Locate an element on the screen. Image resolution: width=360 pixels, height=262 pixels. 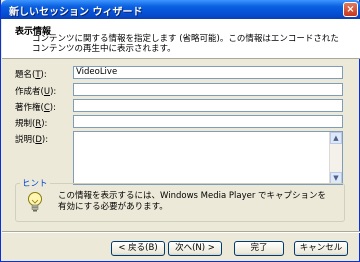
copyright-label: 著作権(C): is located at coordinates (35, 108).